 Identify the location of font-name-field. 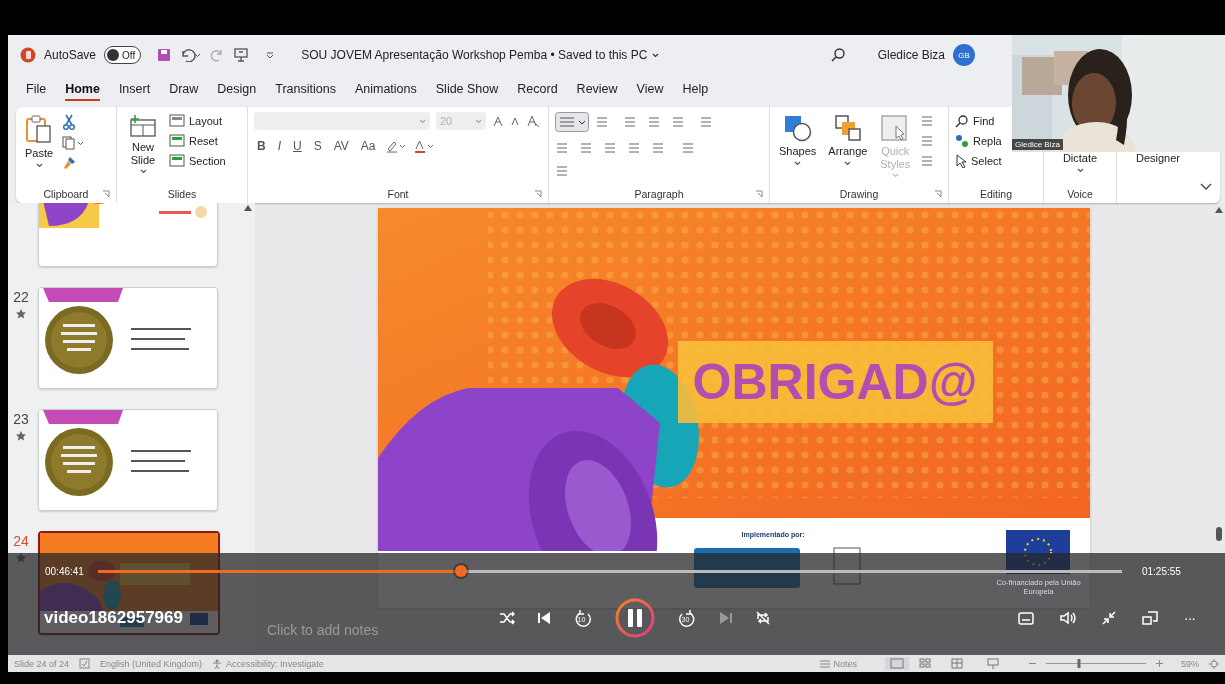
(342, 121).